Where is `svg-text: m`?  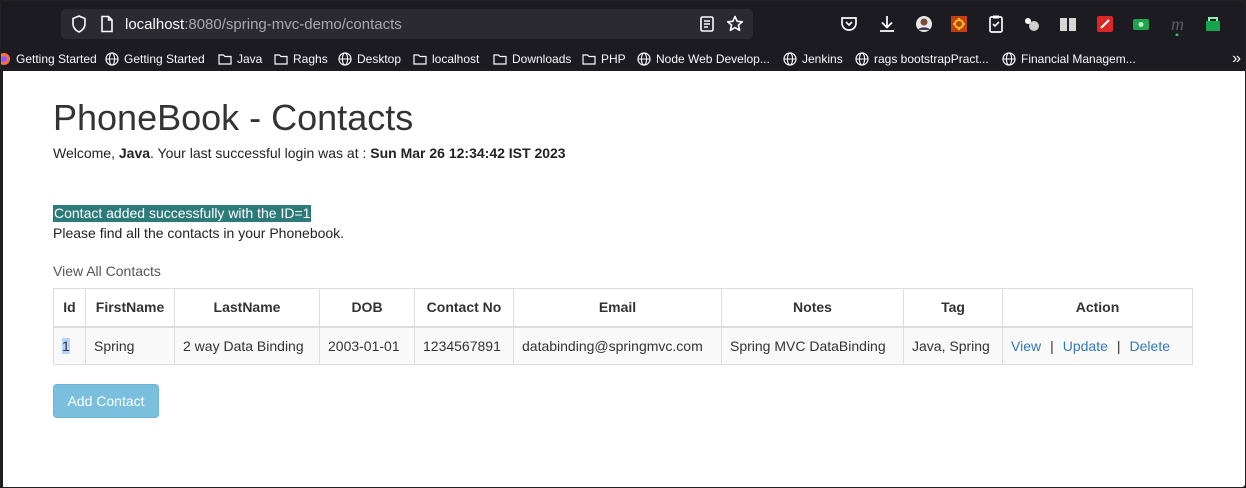 svg-text: m is located at coordinates (1177, 24).